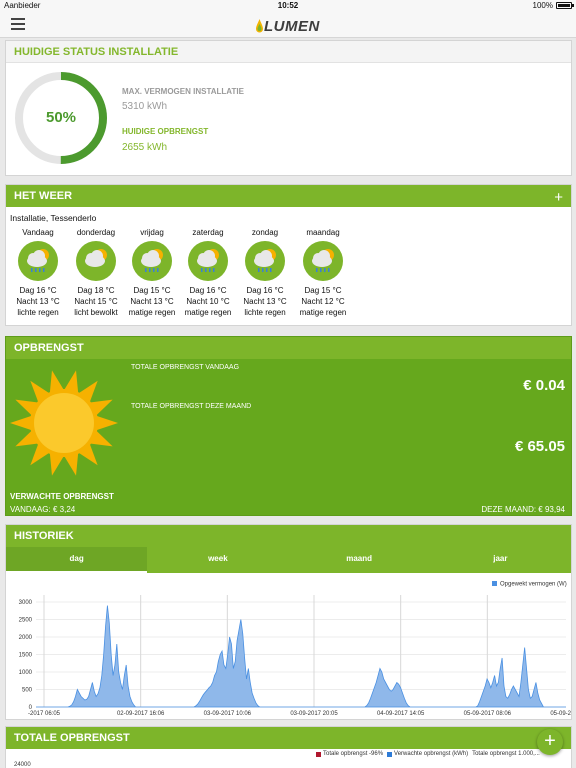  What do you see at coordinates (96, 290) in the screenshot?
I see `day-temp: Dag 18 °C` at bounding box center [96, 290].